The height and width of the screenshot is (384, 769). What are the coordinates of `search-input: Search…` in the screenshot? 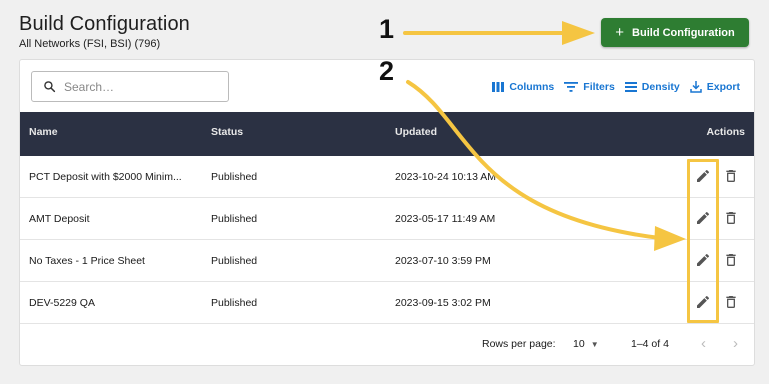 It's located at (130, 86).